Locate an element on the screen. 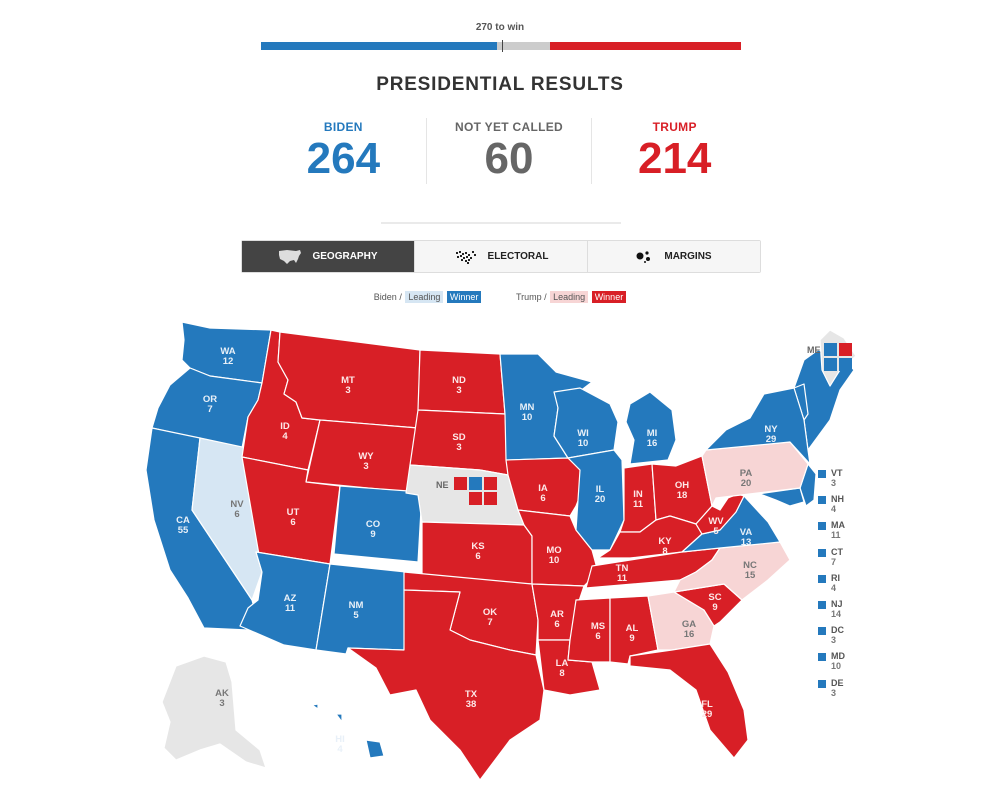 The image size is (1000, 790). me-code: ME is located at coordinates (814, 350).